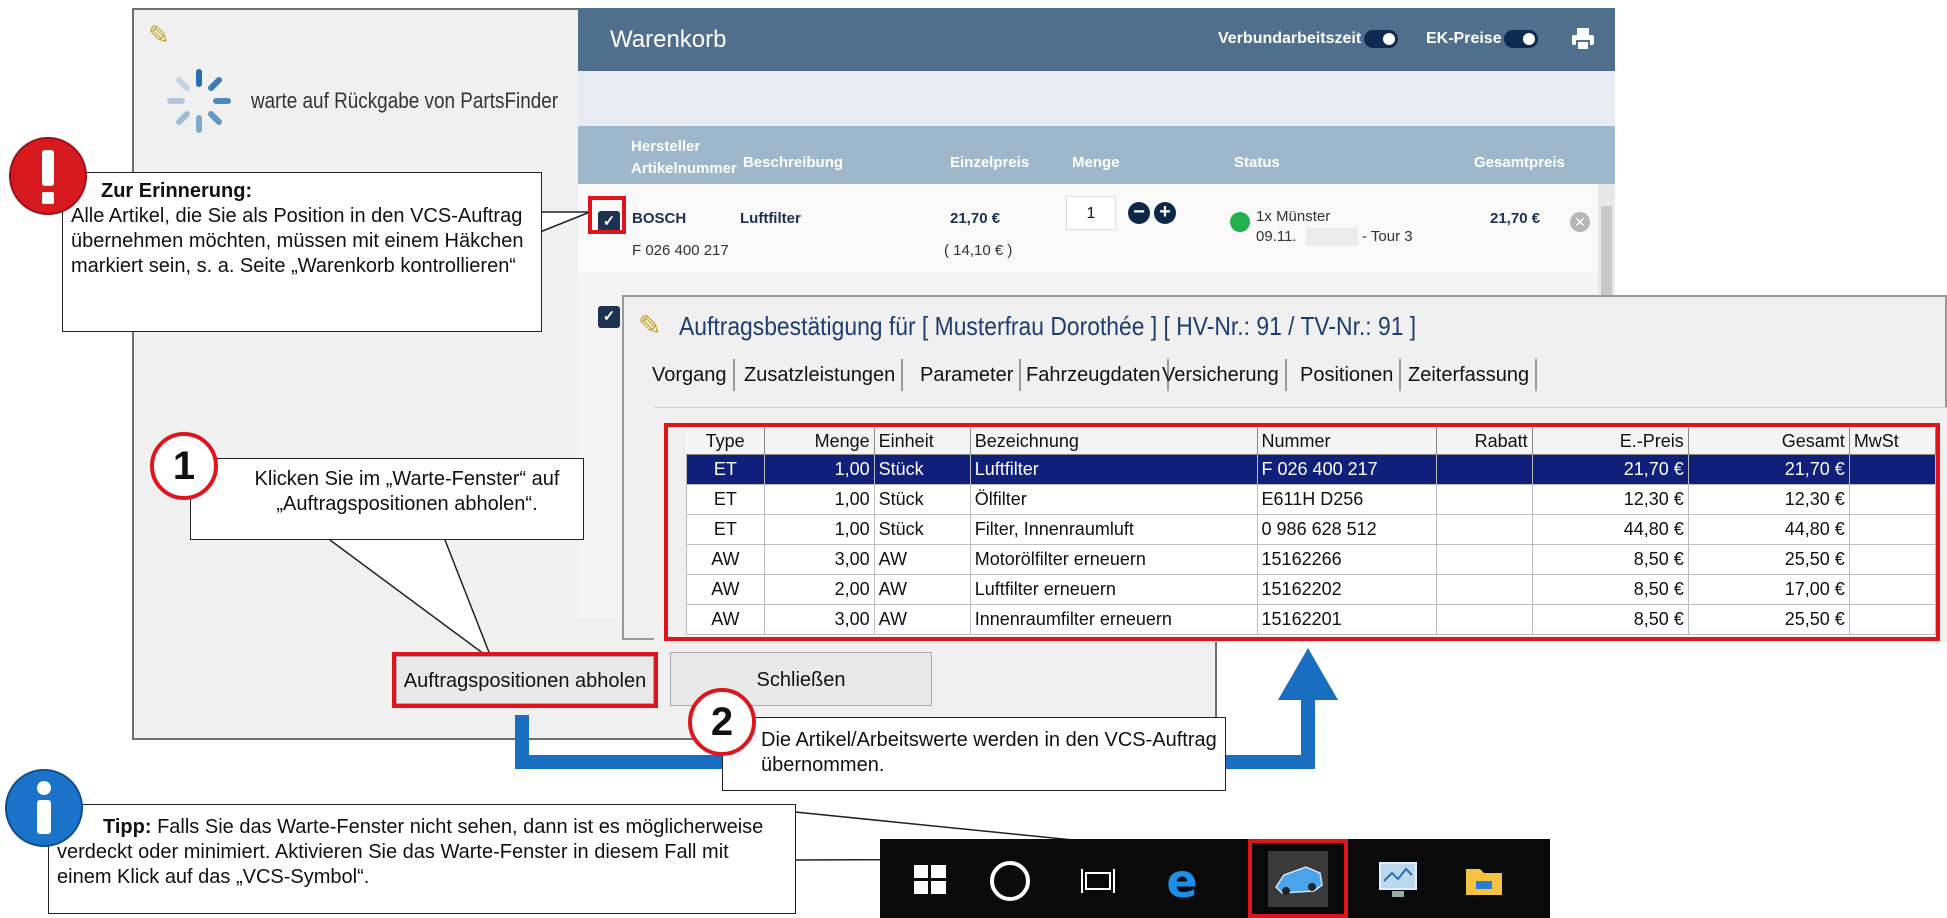 The height and width of the screenshot is (918, 1947). I want to click on th-nummer: Nummer, so click(1347, 441).